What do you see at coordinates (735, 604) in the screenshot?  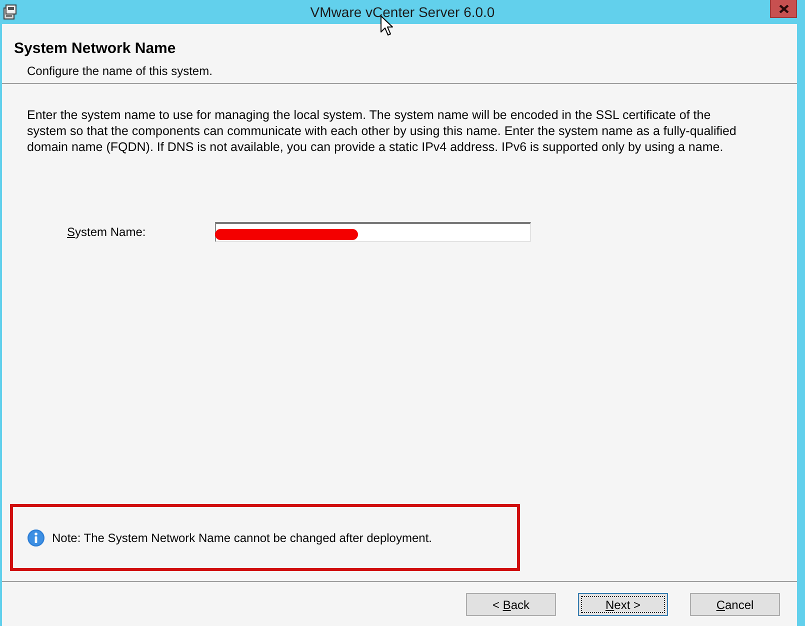 I see `wizard-button: Cancel` at bounding box center [735, 604].